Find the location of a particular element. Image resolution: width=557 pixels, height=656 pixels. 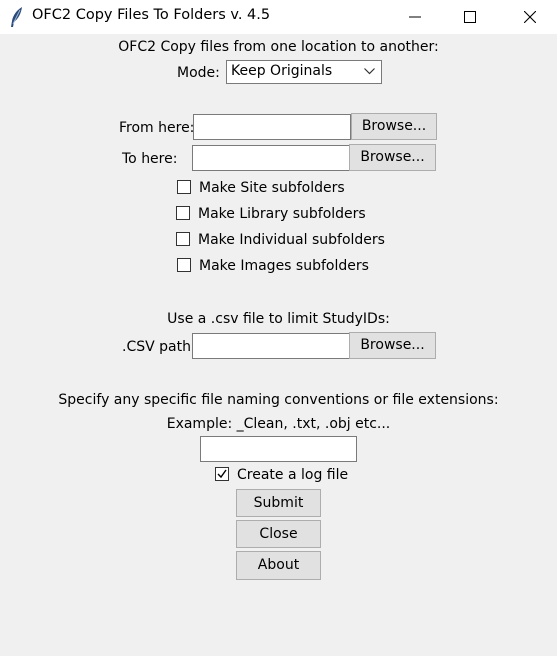

maximize-button is located at coordinates (470, 17).